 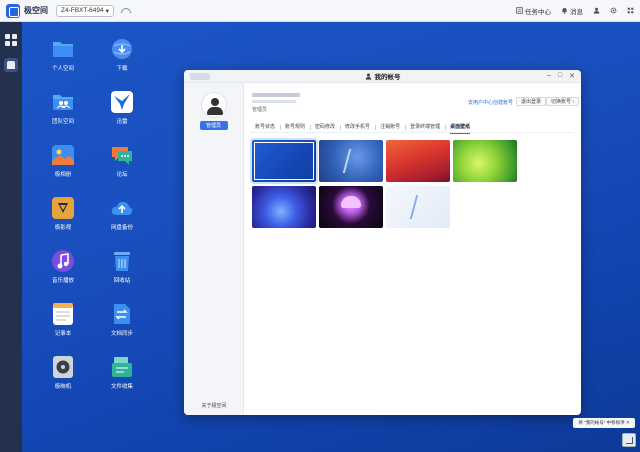 What do you see at coordinates (11, 40) in the screenshot?
I see `apps-grid-icon` at bounding box center [11, 40].